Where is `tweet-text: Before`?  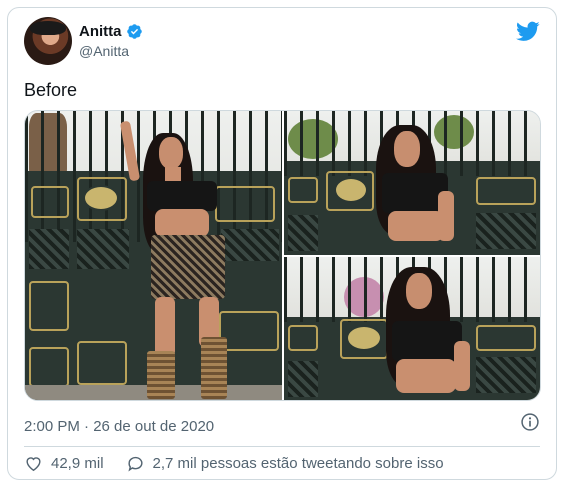 tweet-text: Before is located at coordinates (51, 90).